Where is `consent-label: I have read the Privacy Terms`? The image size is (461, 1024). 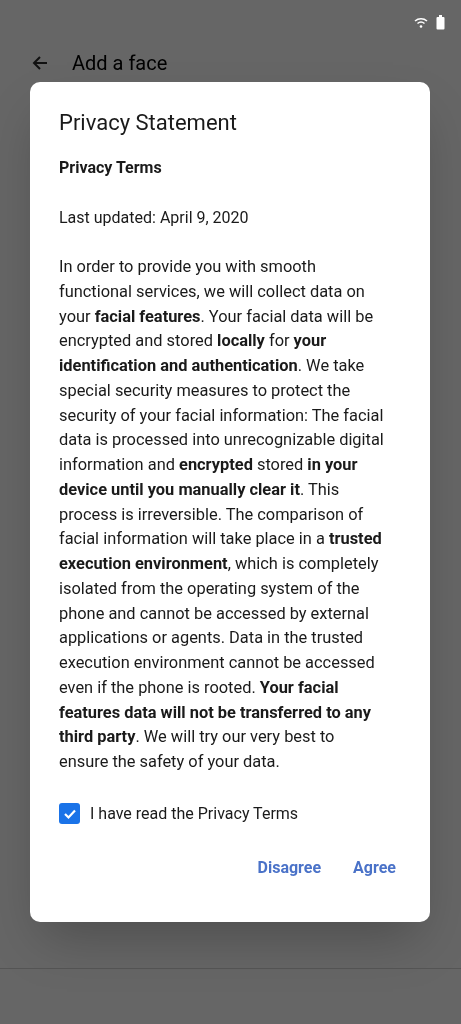 consent-label: I have read the Privacy Terms is located at coordinates (194, 813).